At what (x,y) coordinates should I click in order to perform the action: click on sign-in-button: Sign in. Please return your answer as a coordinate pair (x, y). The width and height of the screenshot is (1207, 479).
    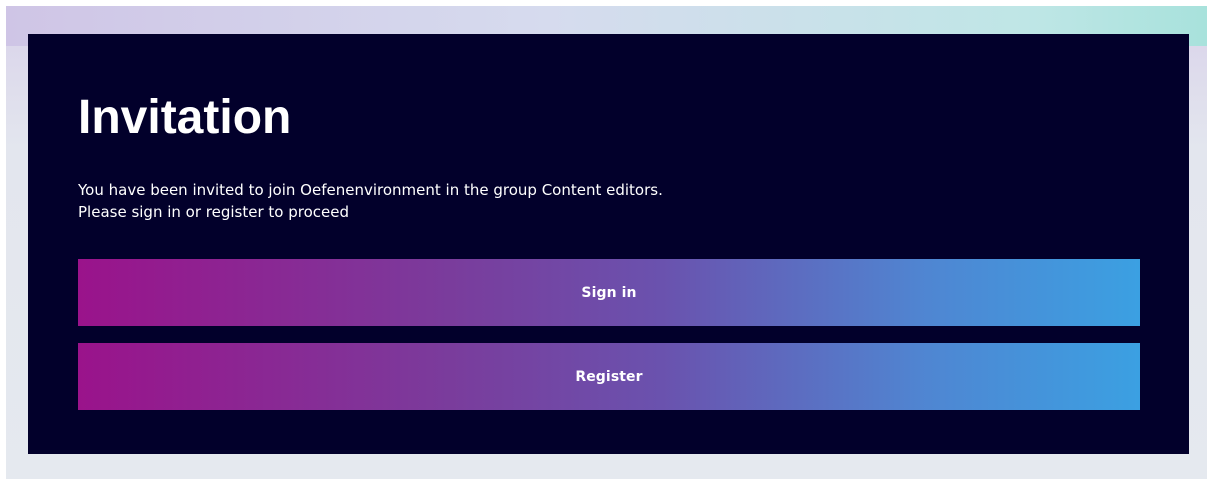
    Looking at the image, I should click on (609, 292).